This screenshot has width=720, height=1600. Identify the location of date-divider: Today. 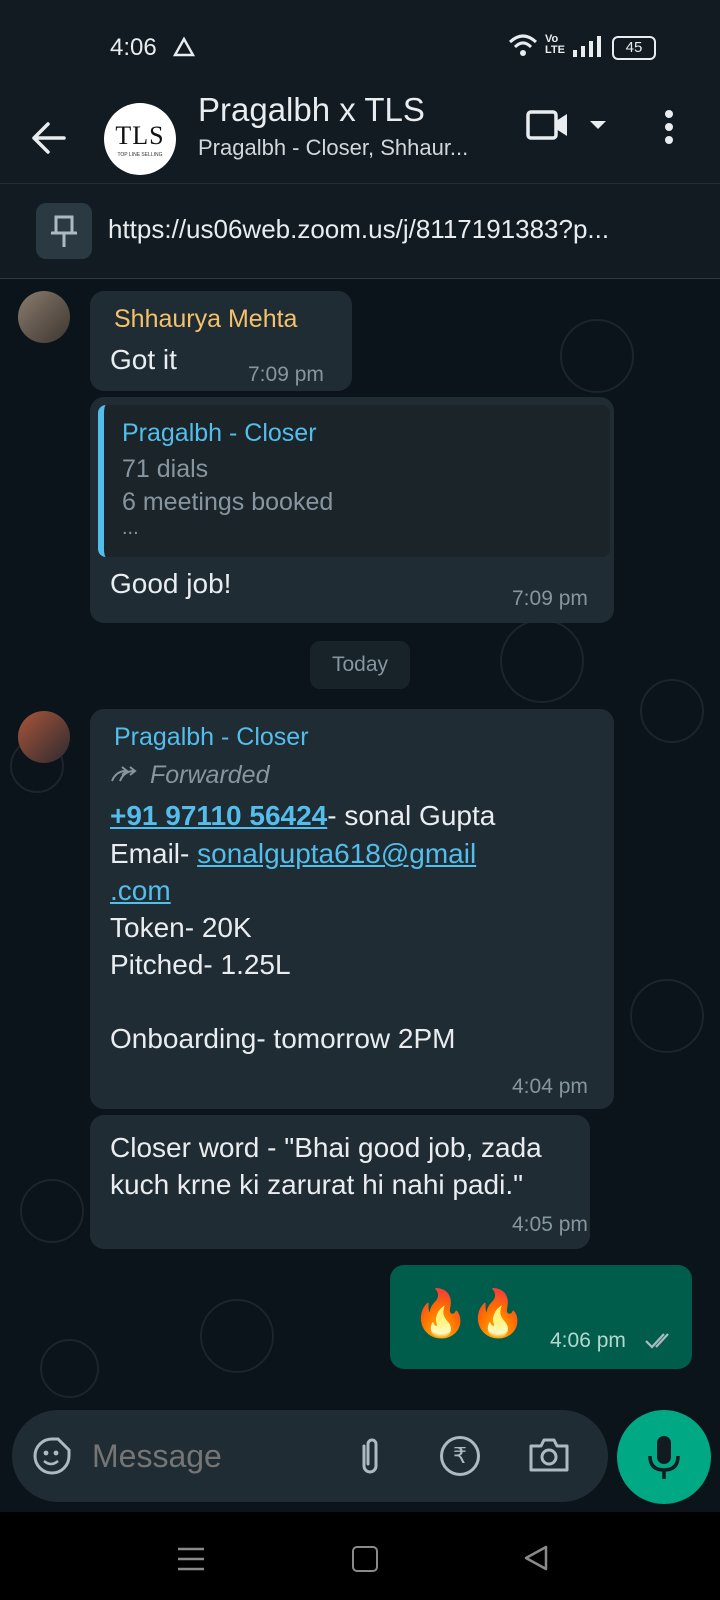
(360, 665).